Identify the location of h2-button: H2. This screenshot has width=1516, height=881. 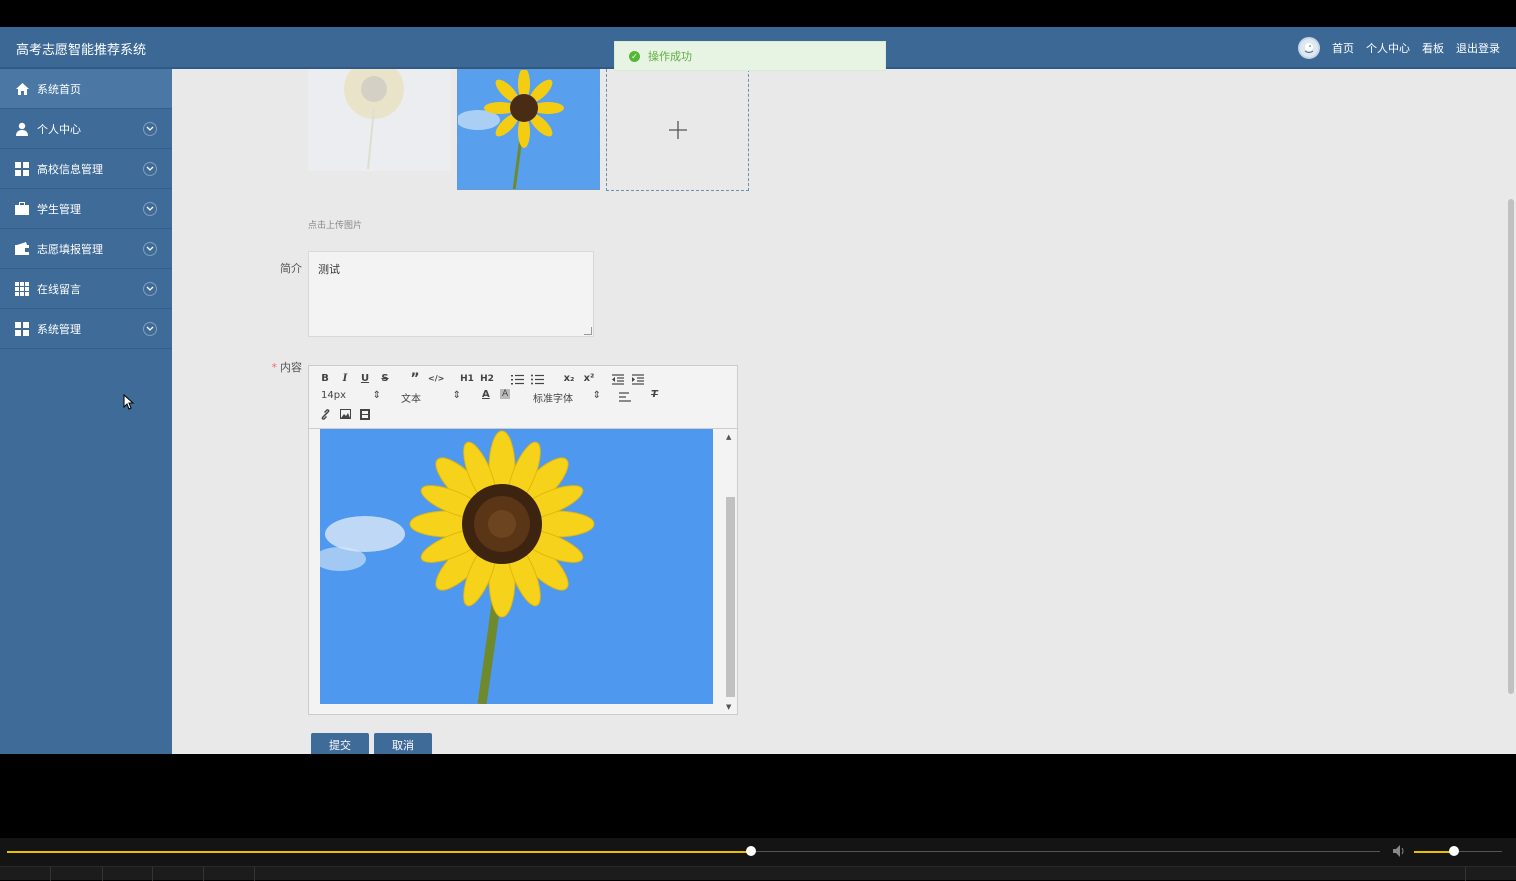
(487, 379).